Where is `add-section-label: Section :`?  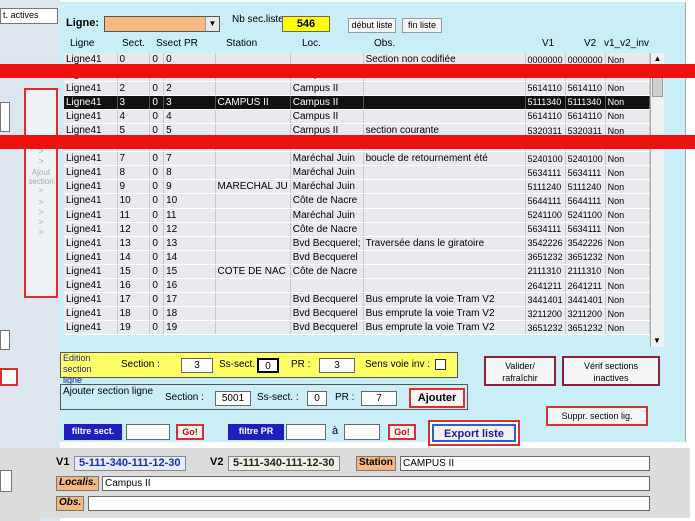 add-section-label: Section : is located at coordinates (184, 397).